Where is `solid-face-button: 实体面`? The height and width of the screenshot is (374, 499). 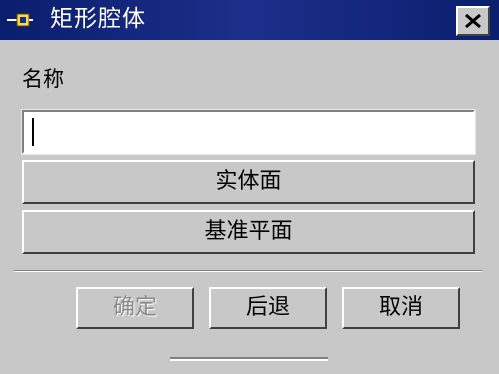
solid-face-button: 实体面 is located at coordinates (248, 182).